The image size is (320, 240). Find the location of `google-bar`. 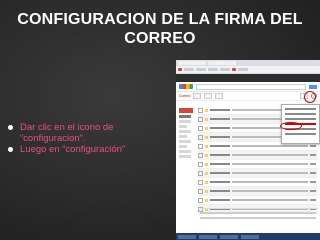

google-bar is located at coordinates (248, 78).